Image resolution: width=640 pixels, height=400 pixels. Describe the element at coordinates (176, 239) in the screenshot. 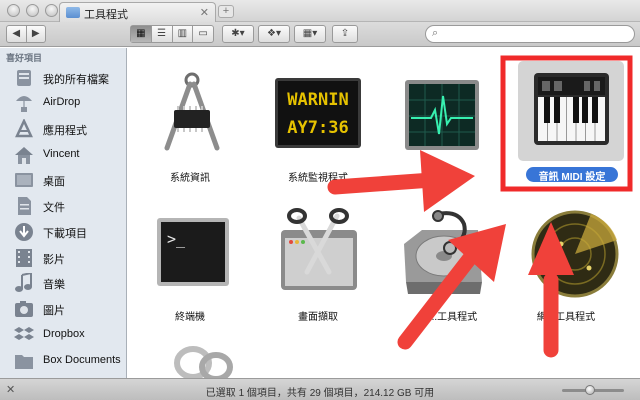

I see `terminal-prompt: >_` at that location.